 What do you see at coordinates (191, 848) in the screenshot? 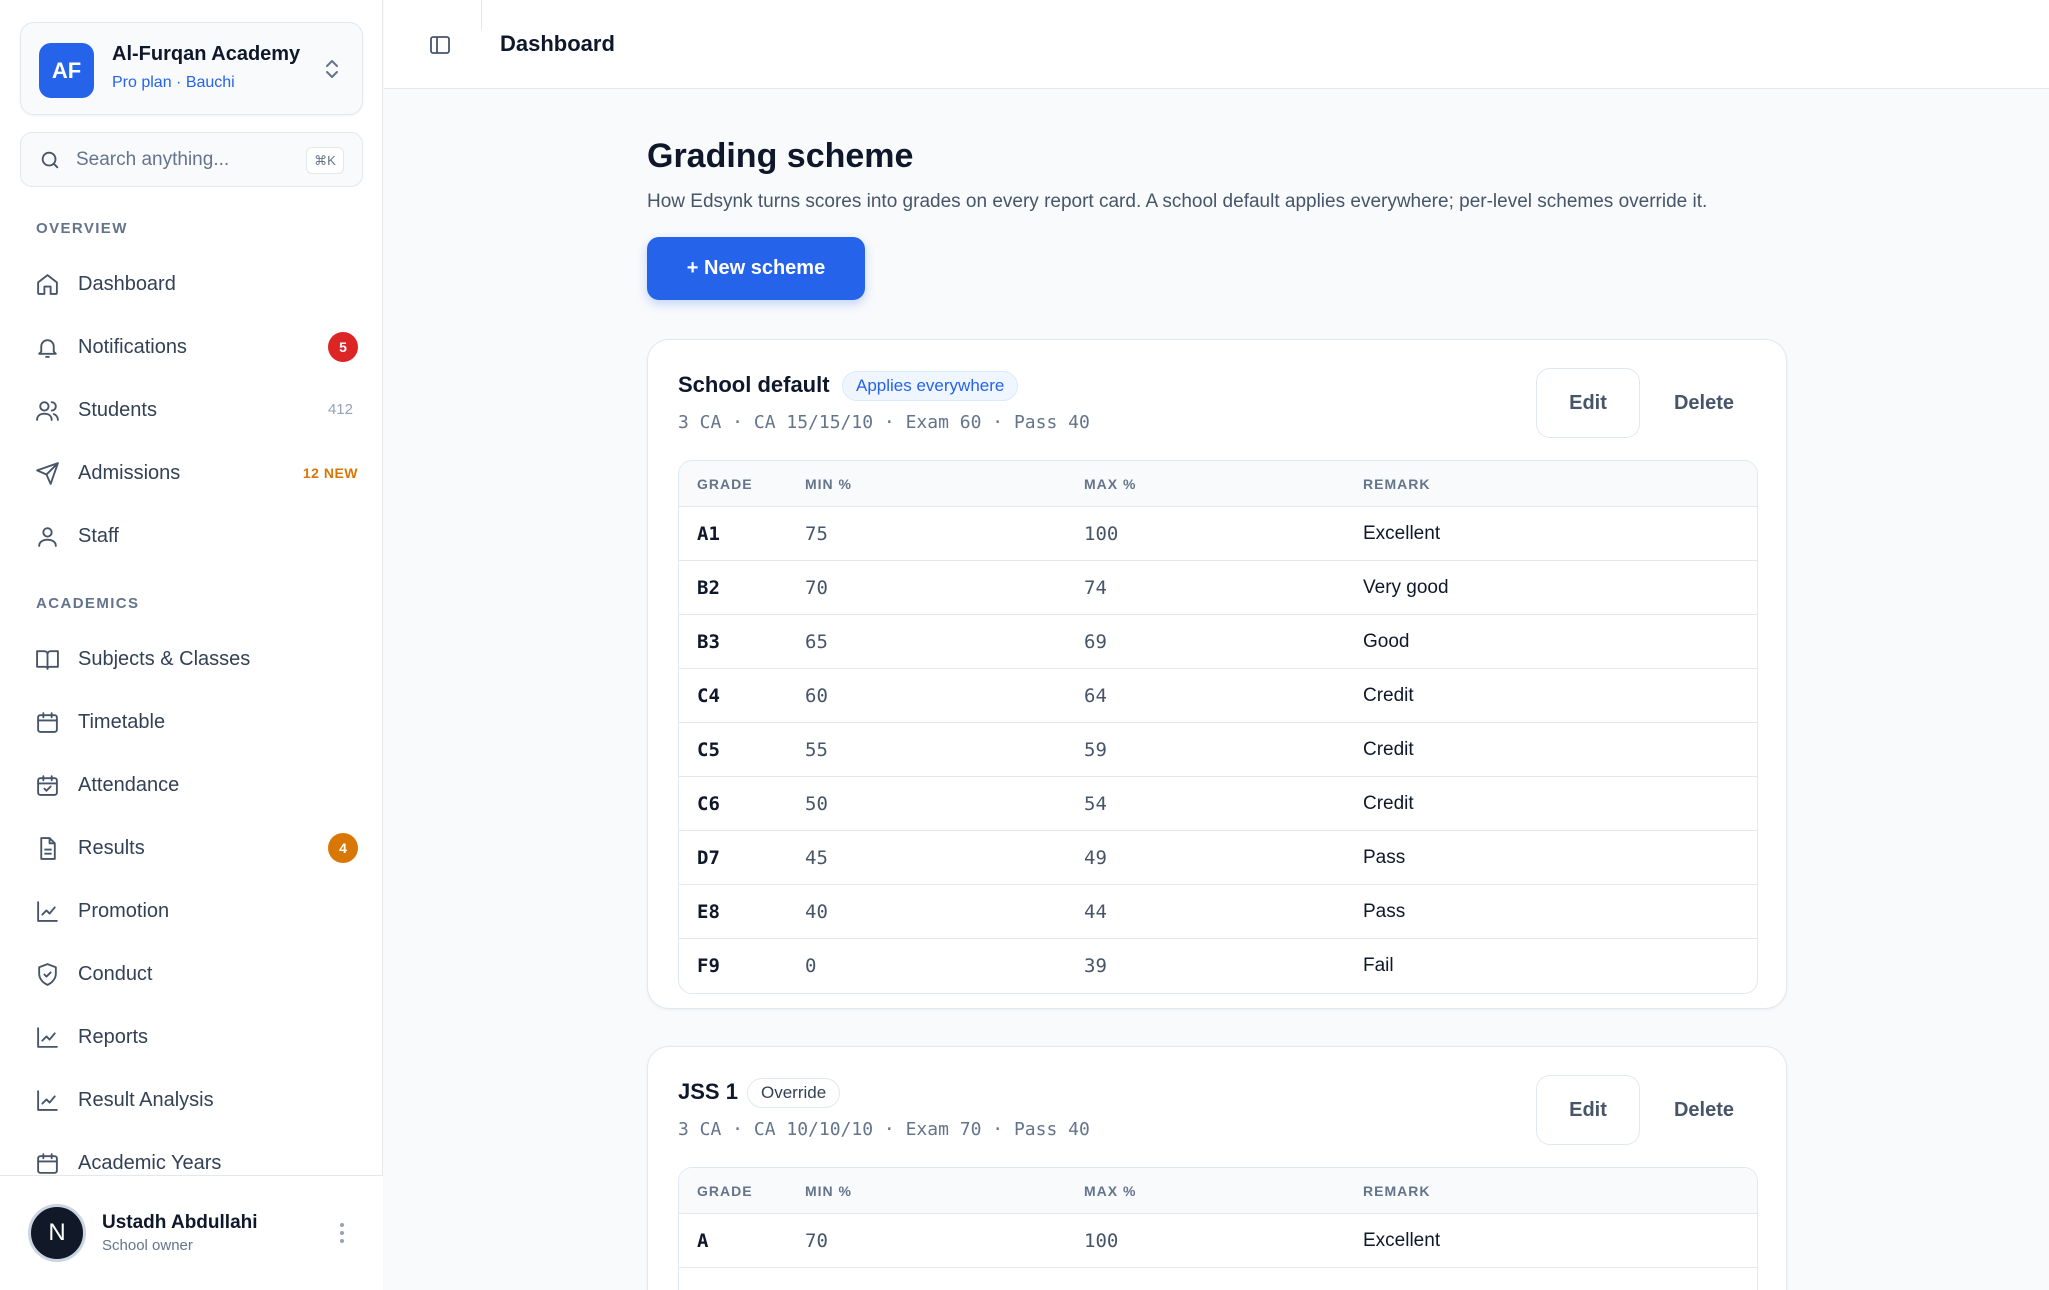
I see `sidebar-item-results: Results 4` at bounding box center [191, 848].